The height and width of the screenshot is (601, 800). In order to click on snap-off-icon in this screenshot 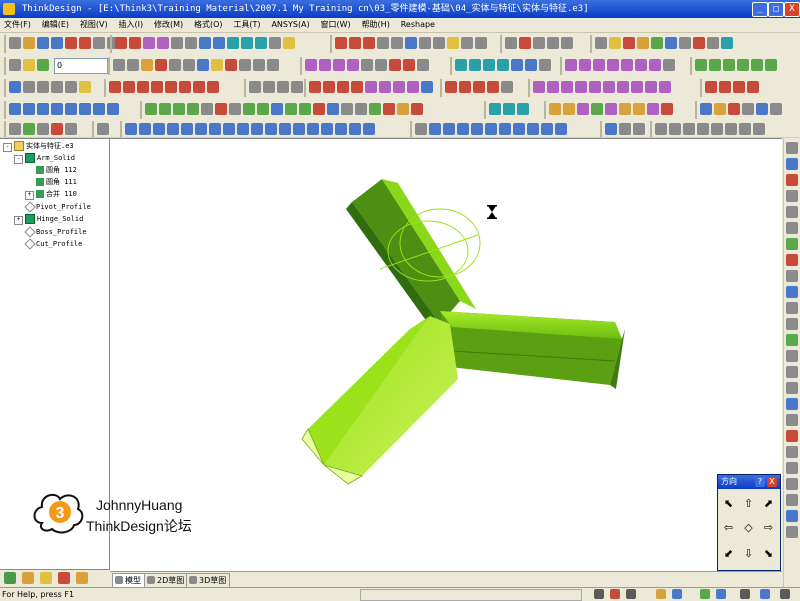, I will do `click(409, 65)`.